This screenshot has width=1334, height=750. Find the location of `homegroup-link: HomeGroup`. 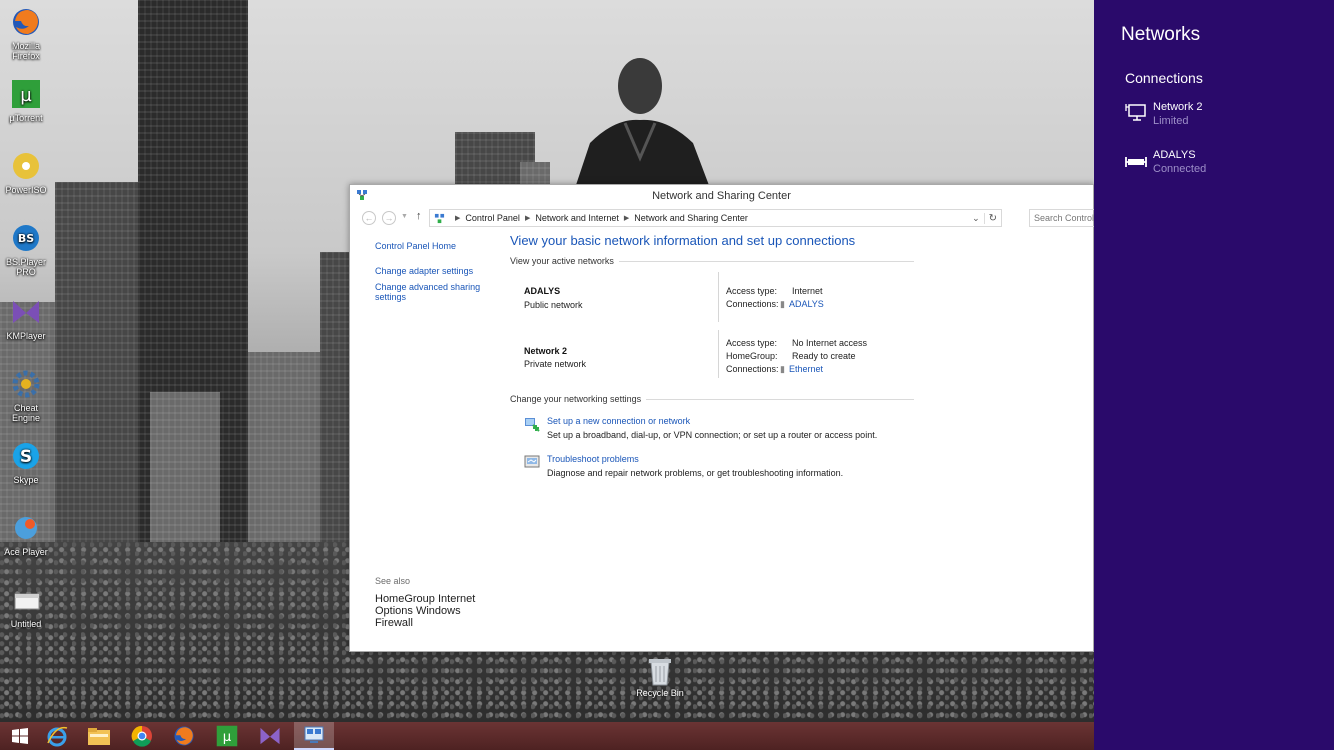

homegroup-link: HomeGroup is located at coordinates (405, 599).